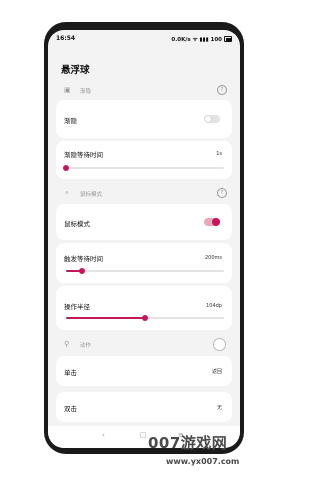 The width and height of the screenshot is (320, 480). I want to click on section-header-fade: ▣ 渐隐 ?, so click(144, 90).